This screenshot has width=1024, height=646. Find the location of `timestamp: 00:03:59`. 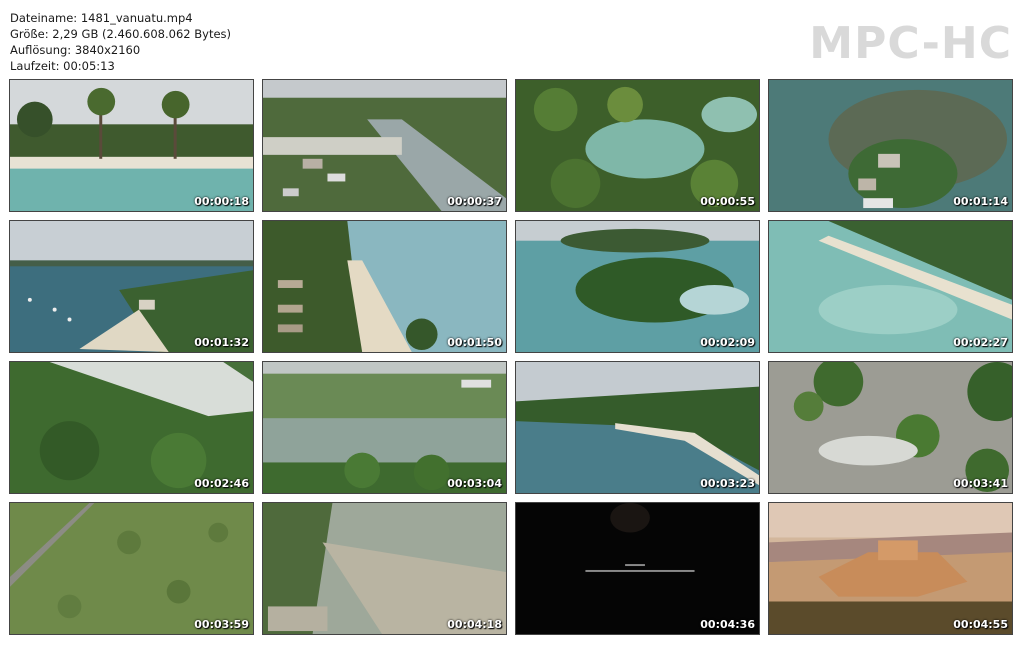

timestamp: 00:03:59 is located at coordinates (221, 624).